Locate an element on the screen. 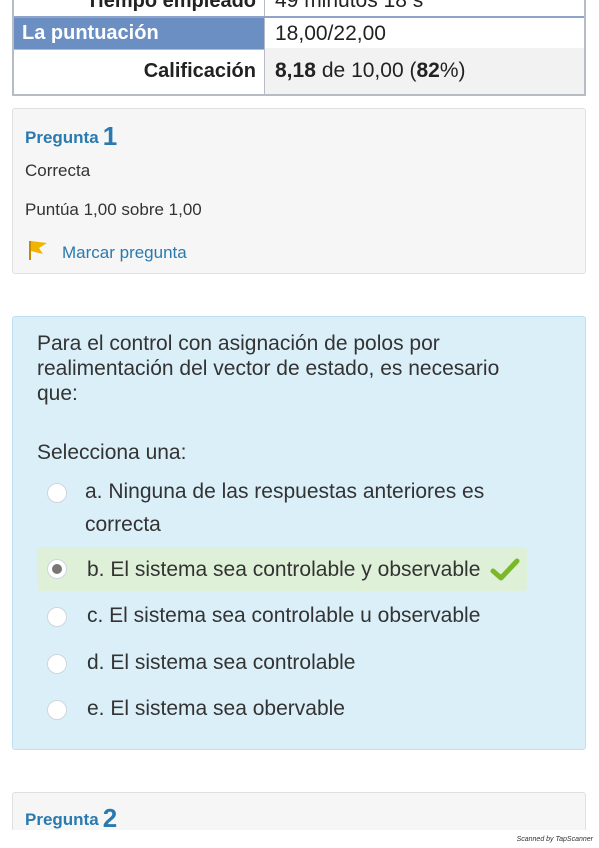 Image resolution: width=599 pixels, height=848 pixels. option-d: d. El sistema sea controlable is located at coordinates (201, 664).